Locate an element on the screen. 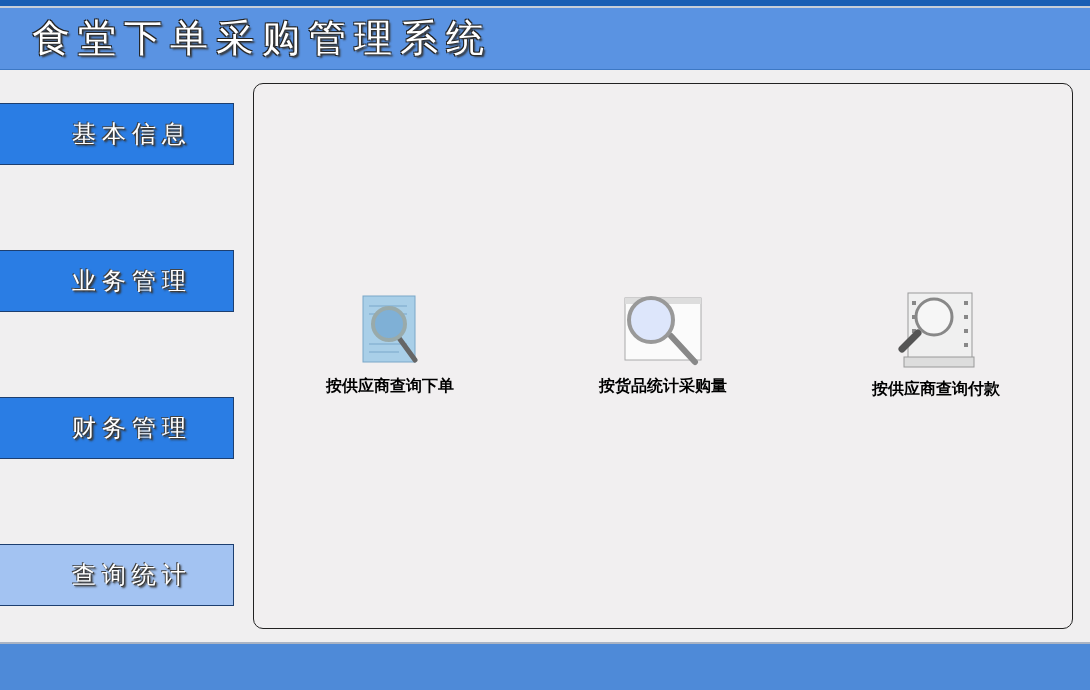 The image size is (1090, 690). function-label: 按供应商查询下单 is located at coordinates (390, 386).